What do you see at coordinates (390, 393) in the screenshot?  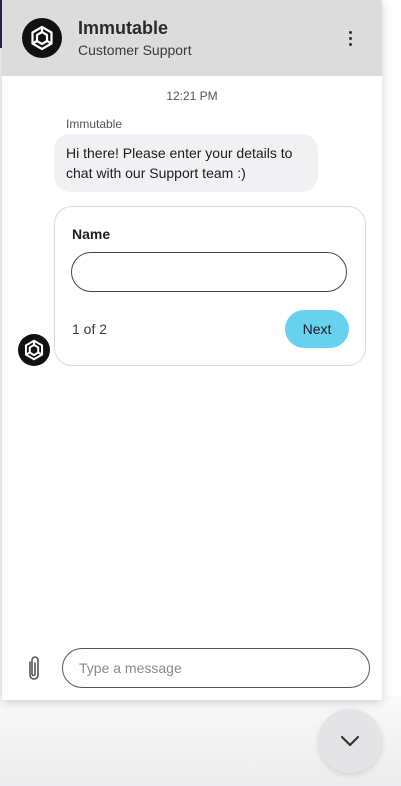 I see `page-background-edge` at bounding box center [390, 393].